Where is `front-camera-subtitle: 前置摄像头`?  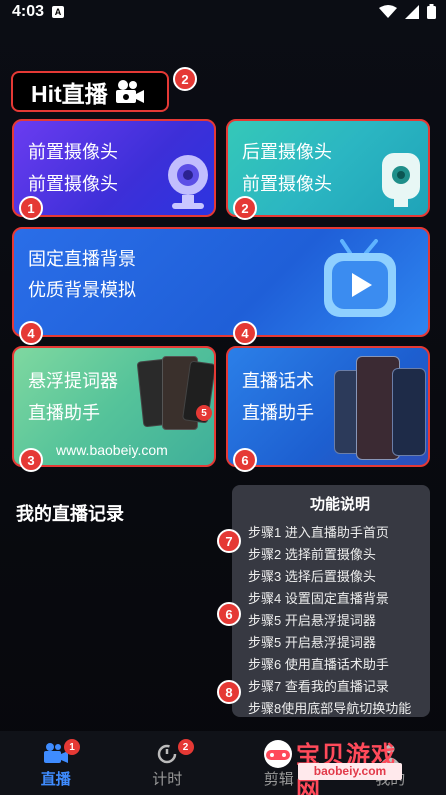
front-camera-subtitle: 前置摄像头 is located at coordinates (73, 184).